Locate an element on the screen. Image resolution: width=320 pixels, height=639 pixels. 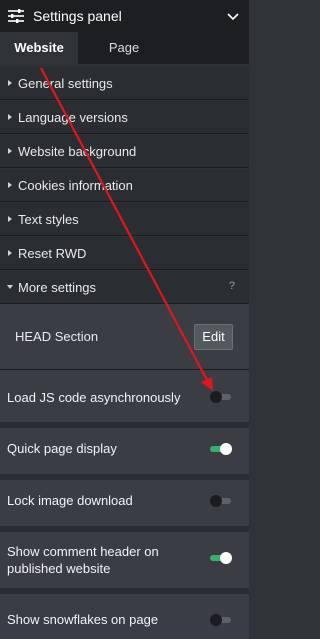
setting-quick-page-display: Quick page display is located at coordinates (124, 454).